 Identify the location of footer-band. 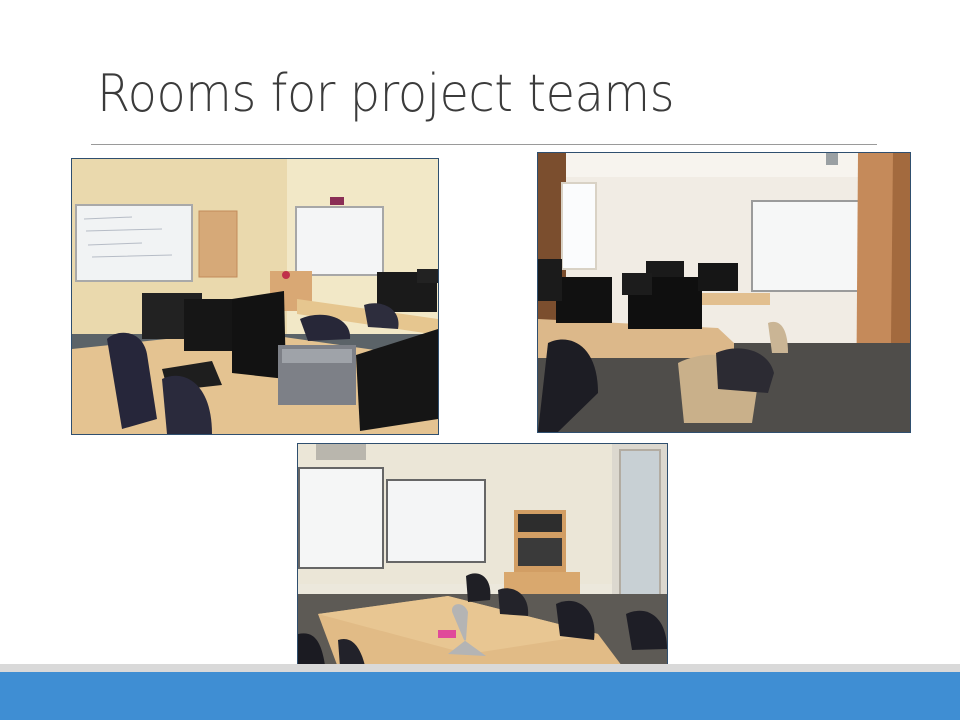
(480, 668).